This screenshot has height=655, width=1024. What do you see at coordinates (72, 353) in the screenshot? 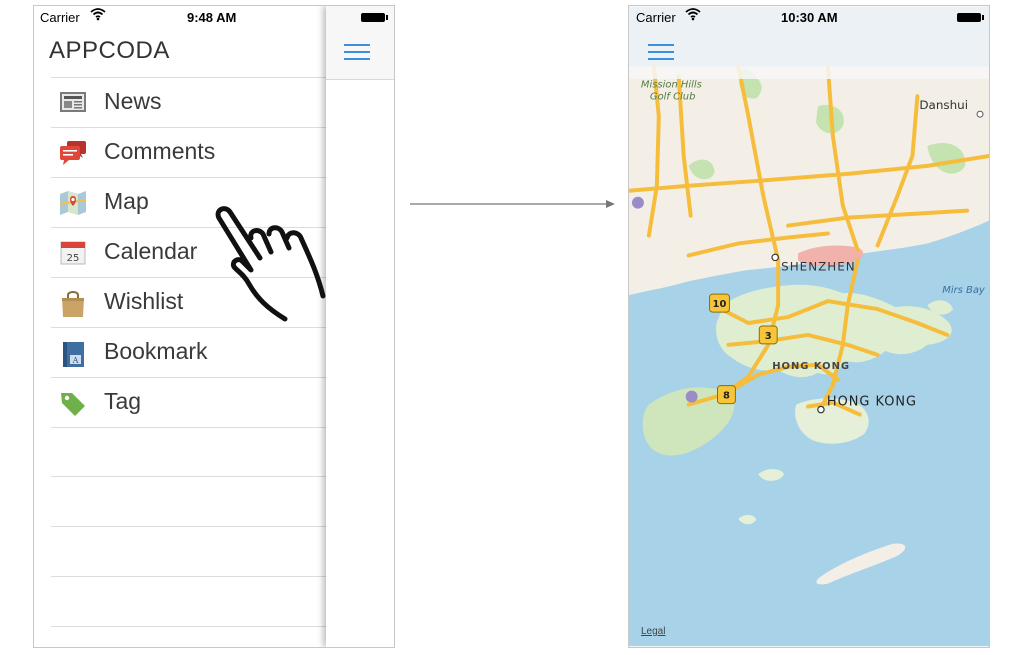
I see `book-icon: A` at bounding box center [72, 353].